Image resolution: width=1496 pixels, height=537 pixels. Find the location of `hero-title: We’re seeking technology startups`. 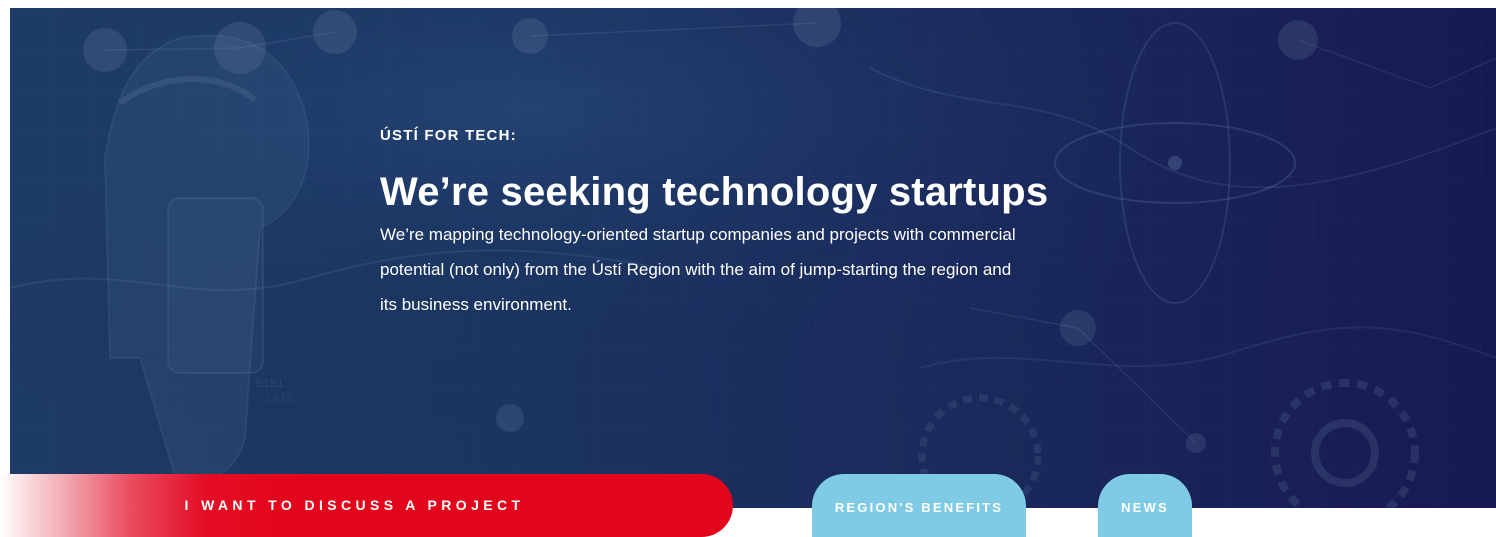

hero-title: We’re seeking technology startups is located at coordinates (714, 192).